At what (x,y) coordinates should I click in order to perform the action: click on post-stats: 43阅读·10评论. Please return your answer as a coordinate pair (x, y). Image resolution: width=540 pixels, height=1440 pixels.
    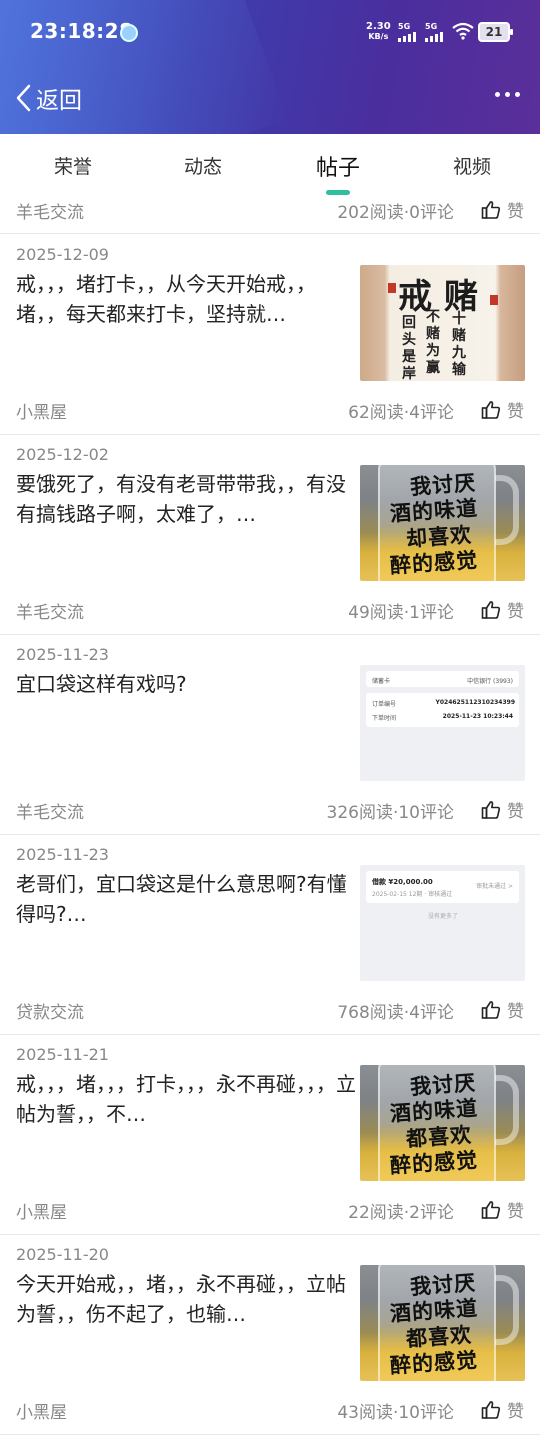
    Looking at the image, I should click on (395, 1413).